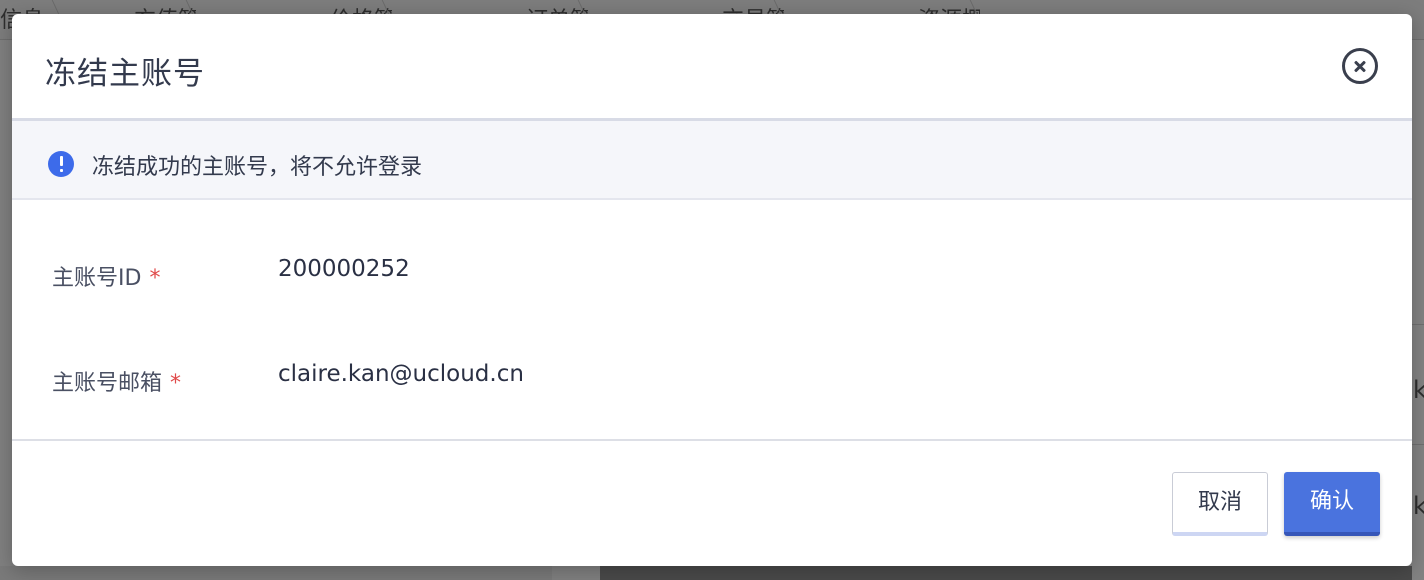 Image resolution: width=1424 pixels, height=580 pixels. Describe the element at coordinates (276, 573) in the screenshot. I see `background-footer-left` at that location.